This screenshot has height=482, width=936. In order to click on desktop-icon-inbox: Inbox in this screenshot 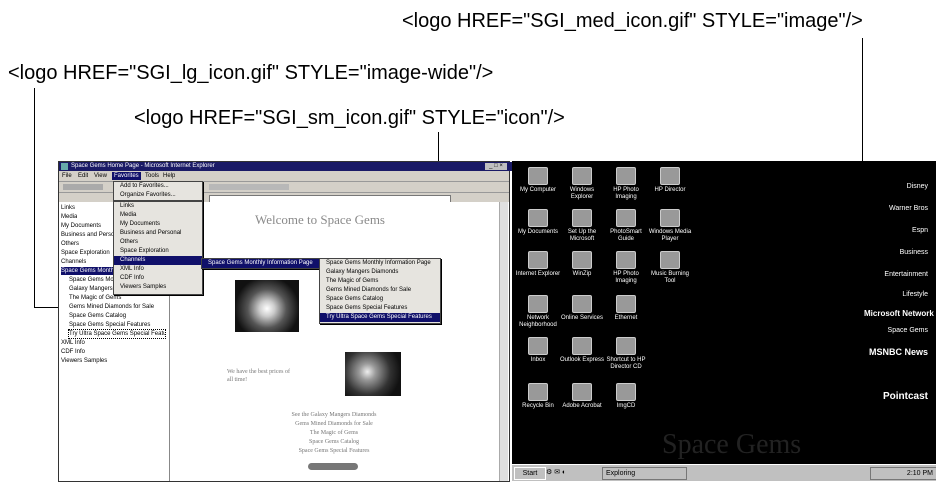, I will do `click(538, 350)`.